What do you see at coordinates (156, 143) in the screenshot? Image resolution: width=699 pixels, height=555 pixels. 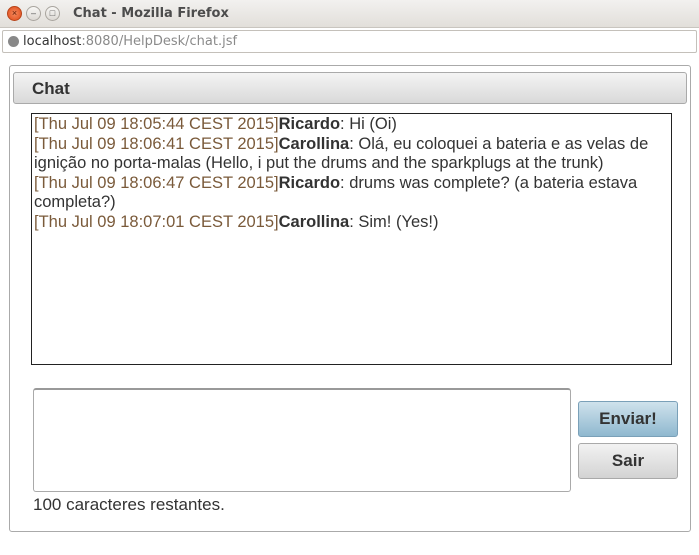 I see `message-timestamp: [Thu Jul 09 18:06:41 CEST 2015]` at bounding box center [156, 143].